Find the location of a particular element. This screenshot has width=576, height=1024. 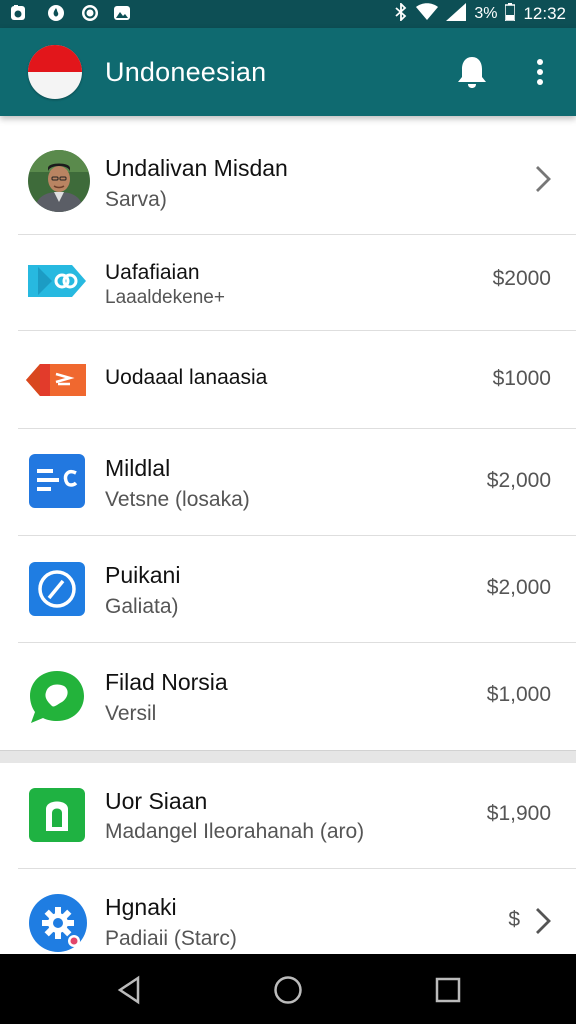

system-nav-bar is located at coordinates (288, 989).